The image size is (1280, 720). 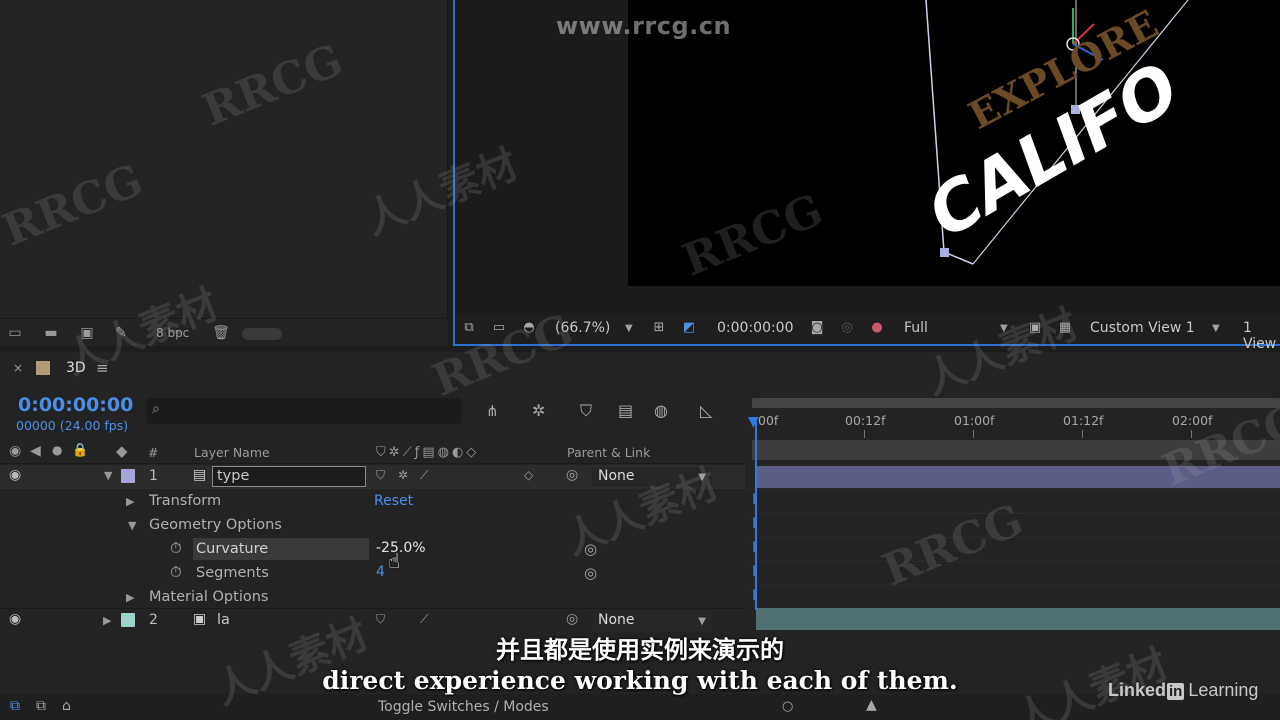 I want to click on adjust-project-settings-icon: ✎, so click(x=121, y=333).